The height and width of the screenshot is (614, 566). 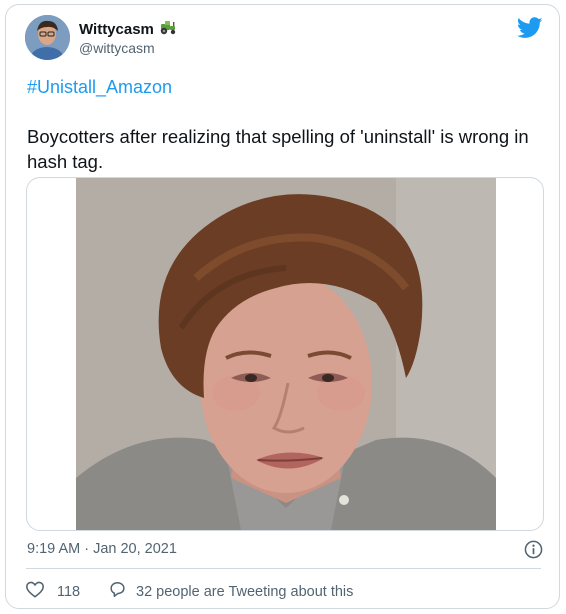 I want to click on author-display-name: Wittycasm, so click(x=116, y=29).